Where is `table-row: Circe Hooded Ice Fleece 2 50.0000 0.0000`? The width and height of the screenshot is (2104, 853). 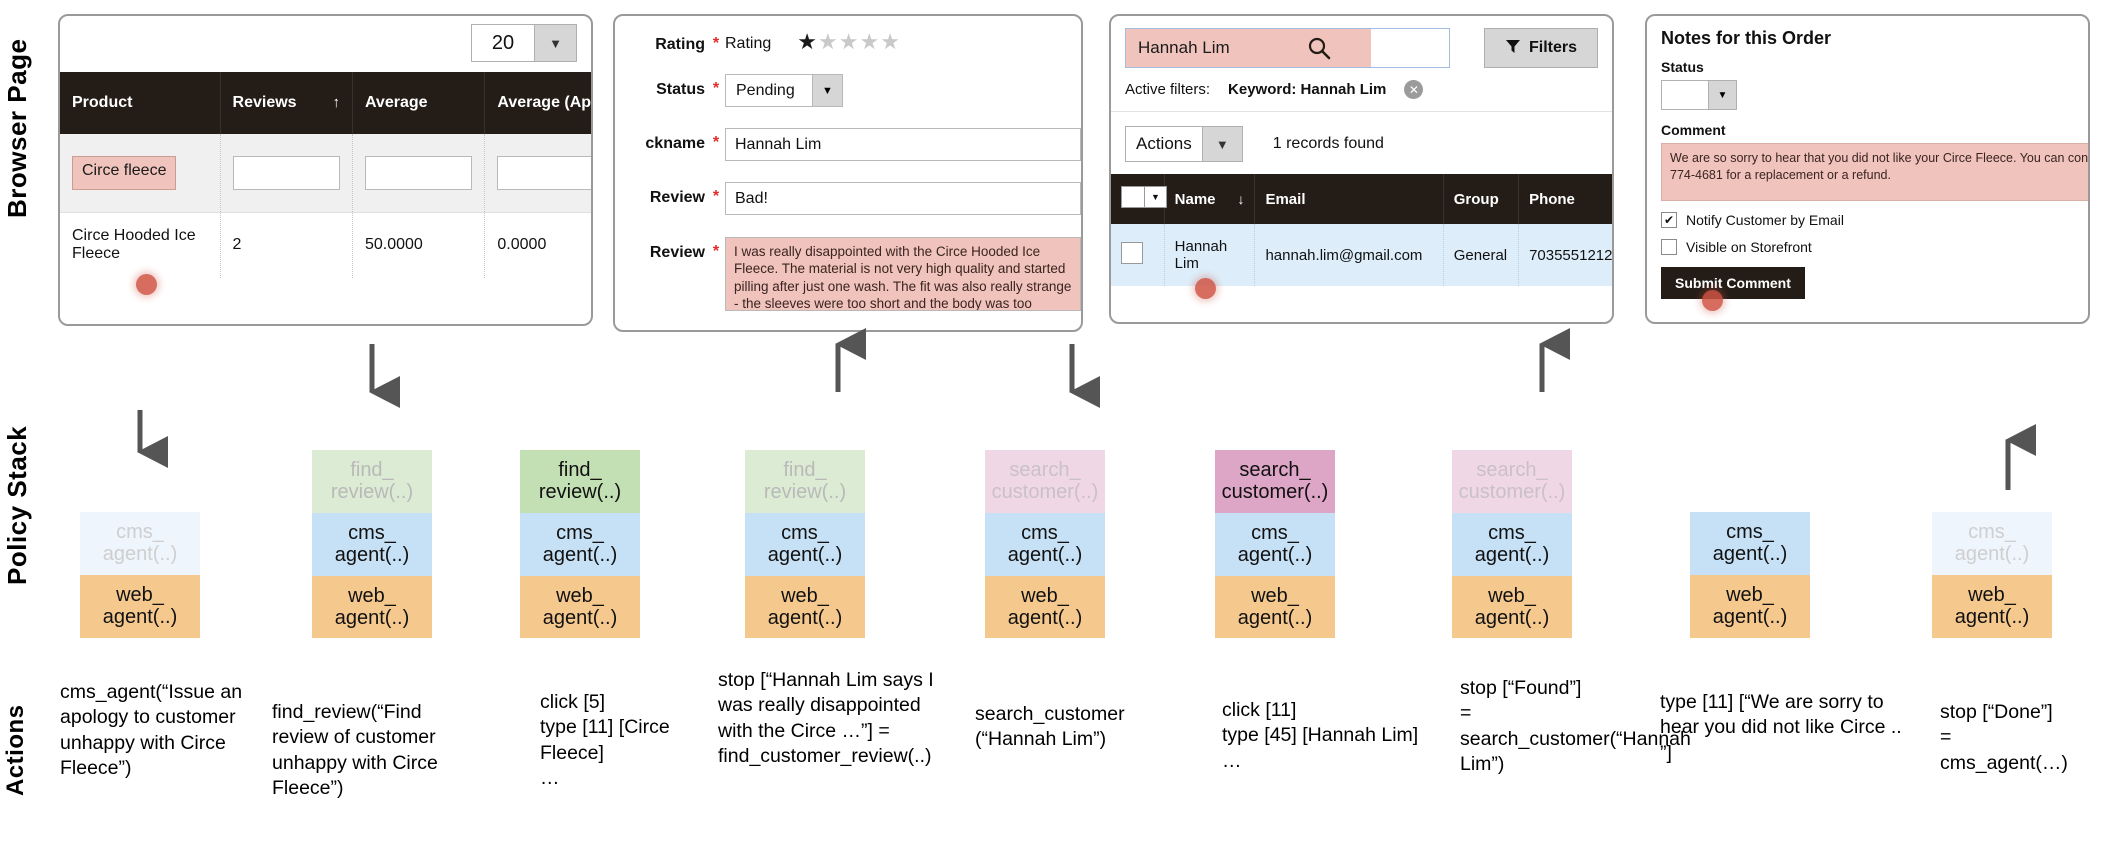
table-row: Circe Hooded Ice Fleece 2 50.0000 0.0000 is located at coordinates (325, 244).